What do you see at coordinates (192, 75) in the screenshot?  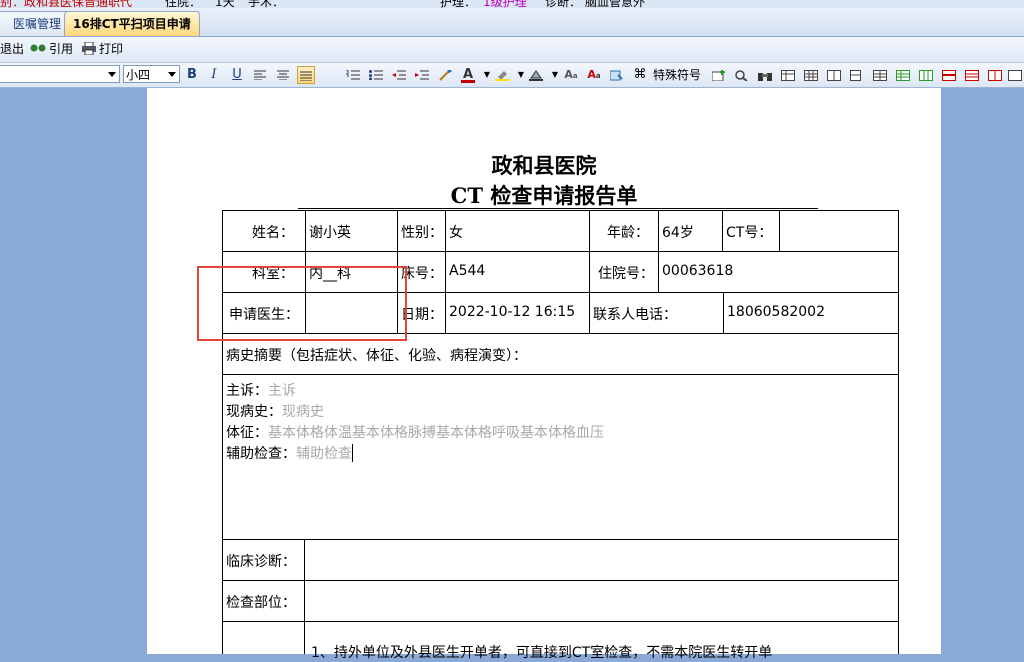 I see `bold-icon: B` at bounding box center [192, 75].